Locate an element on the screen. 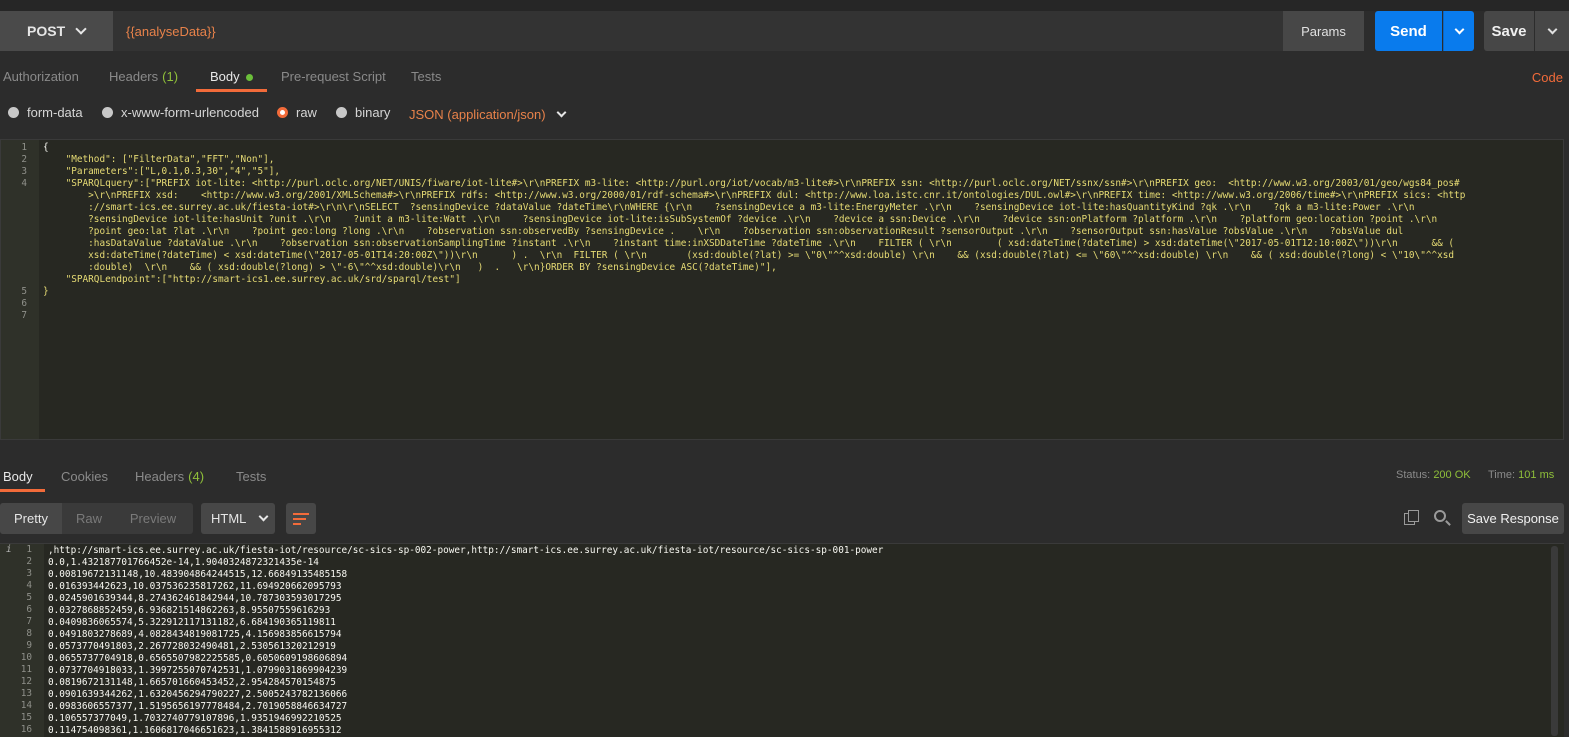  window-top-strip is located at coordinates (784, 5).